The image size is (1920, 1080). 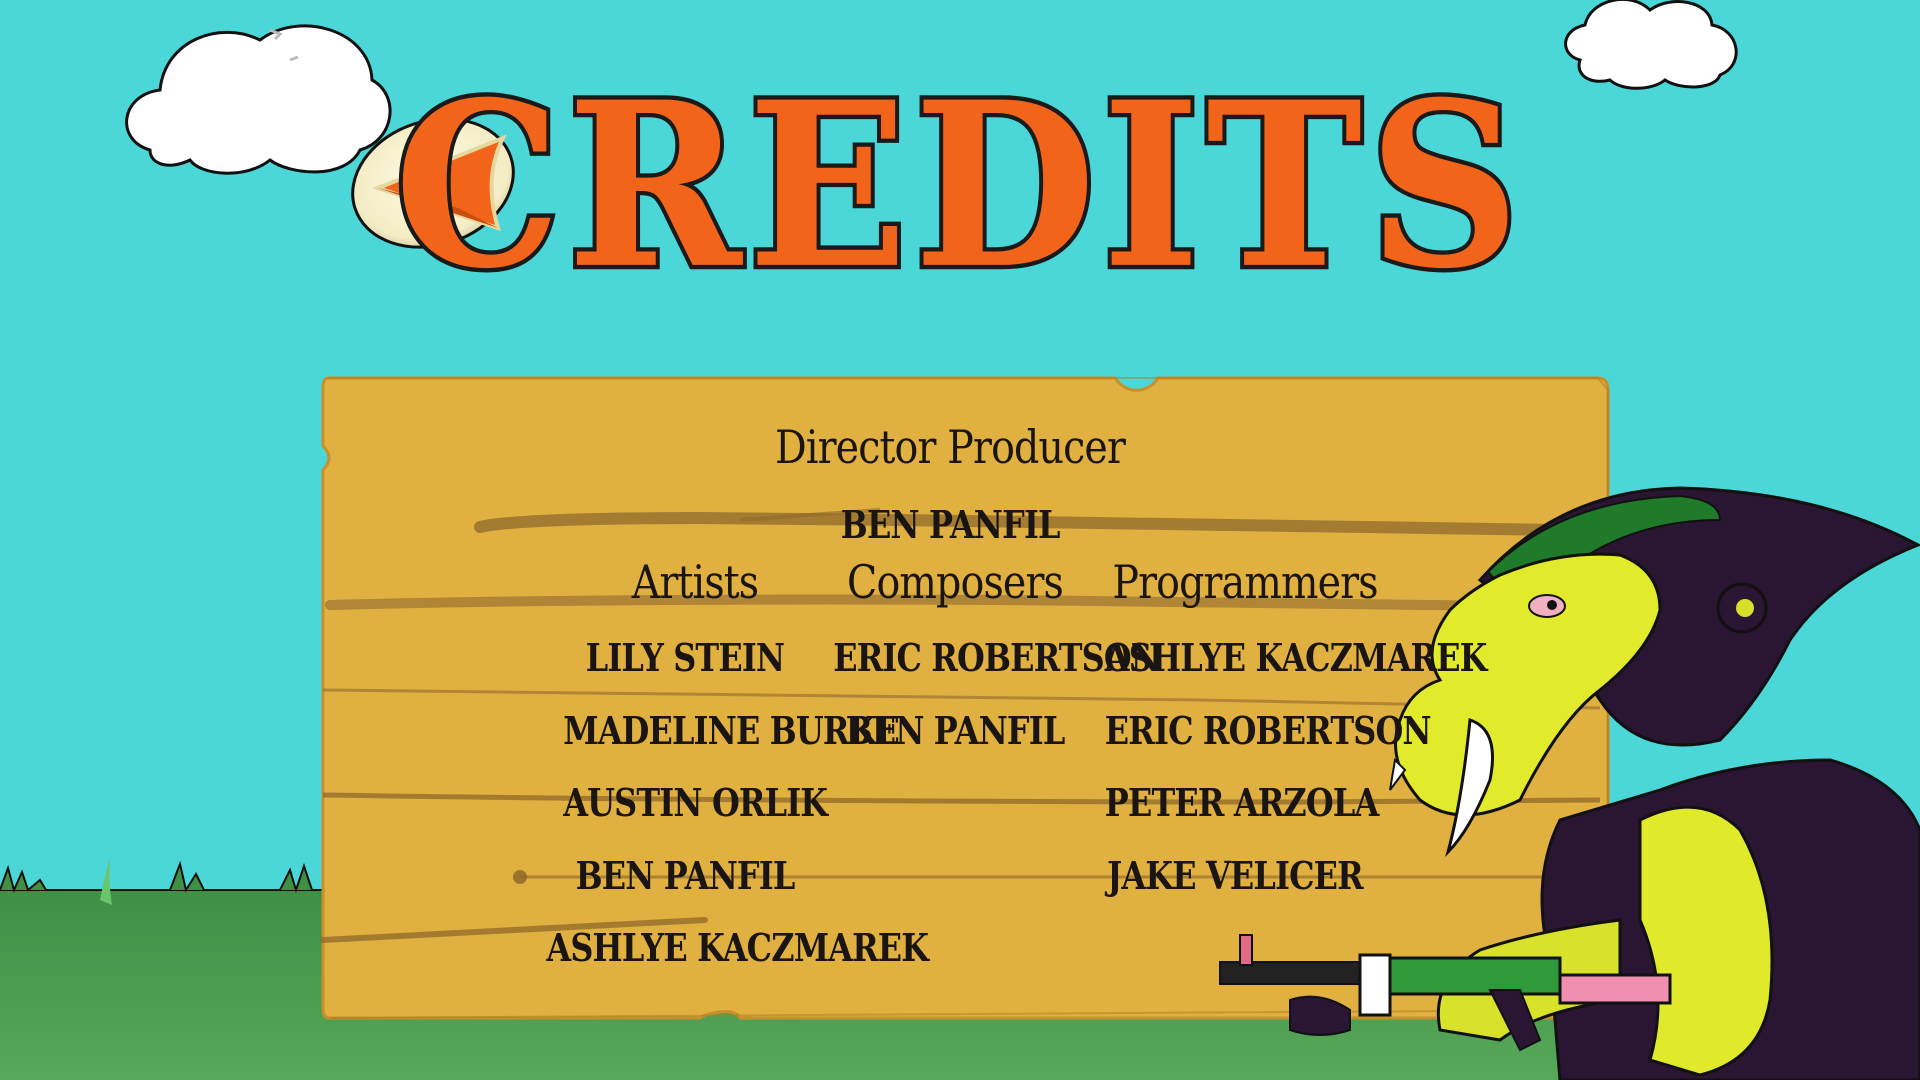 I want to click on director-name: BEN PANFIL, so click(x=950, y=524).